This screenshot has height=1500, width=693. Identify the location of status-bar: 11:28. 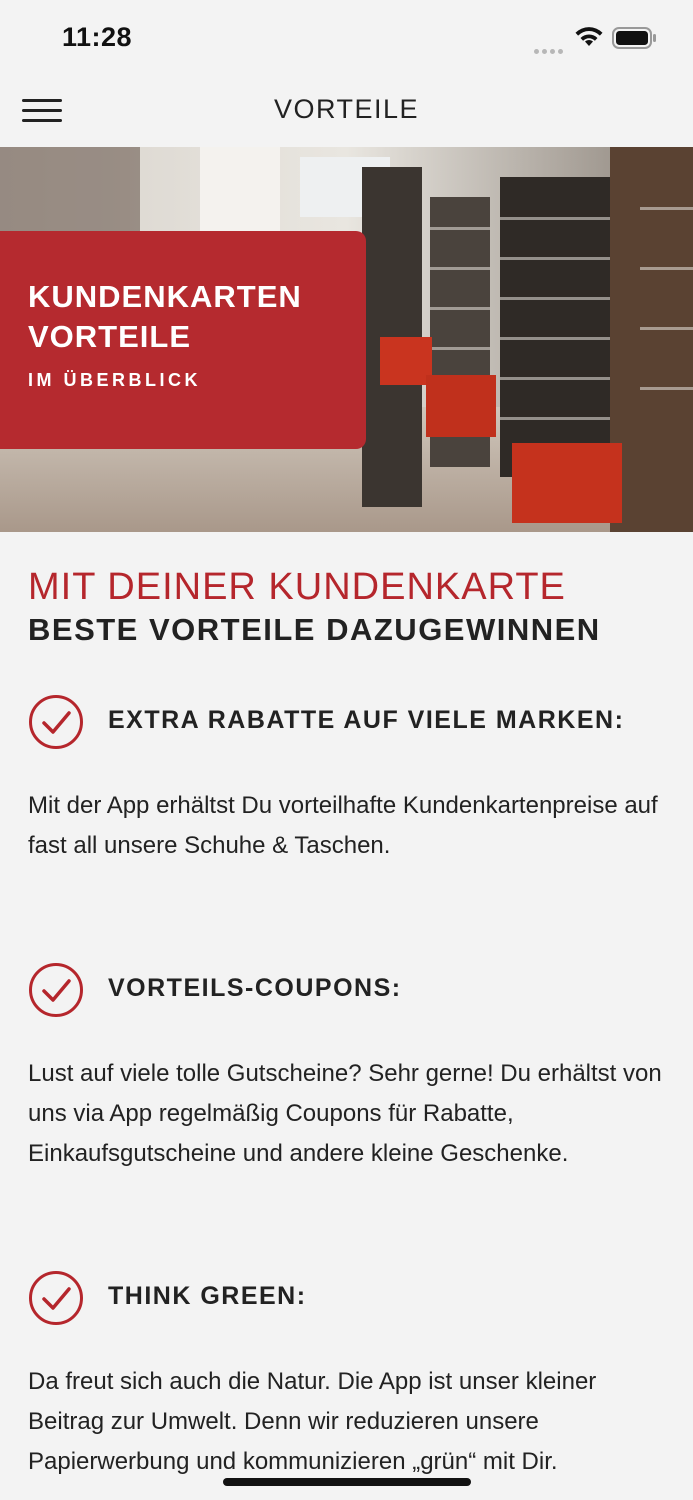
(346, 38).